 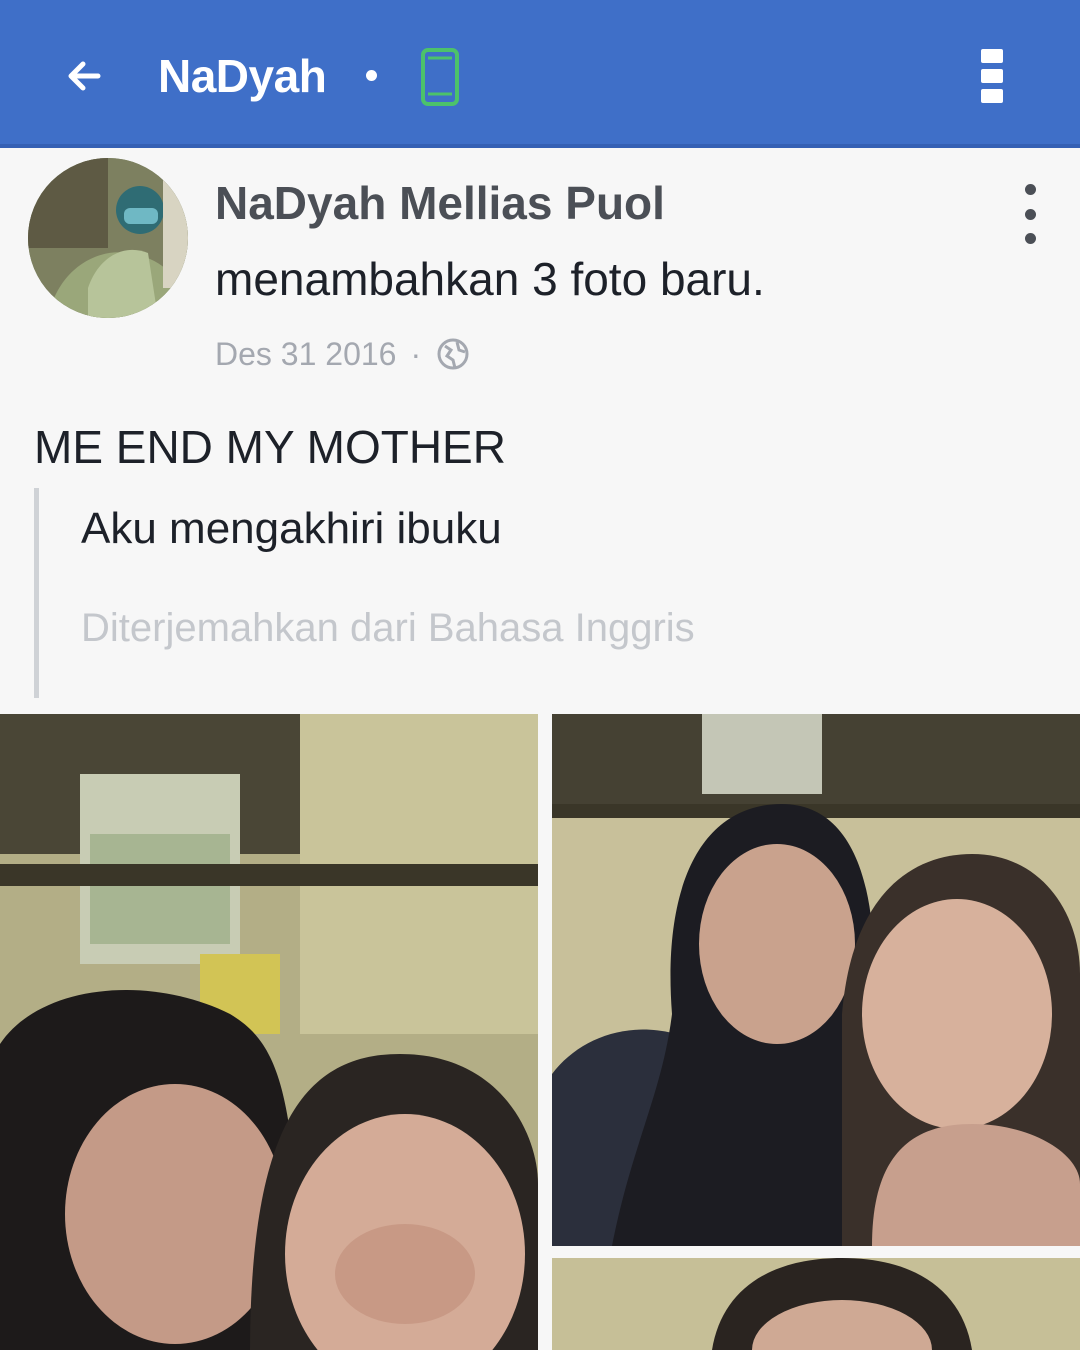 I want to click on author-avatar, so click(x=108, y=238).